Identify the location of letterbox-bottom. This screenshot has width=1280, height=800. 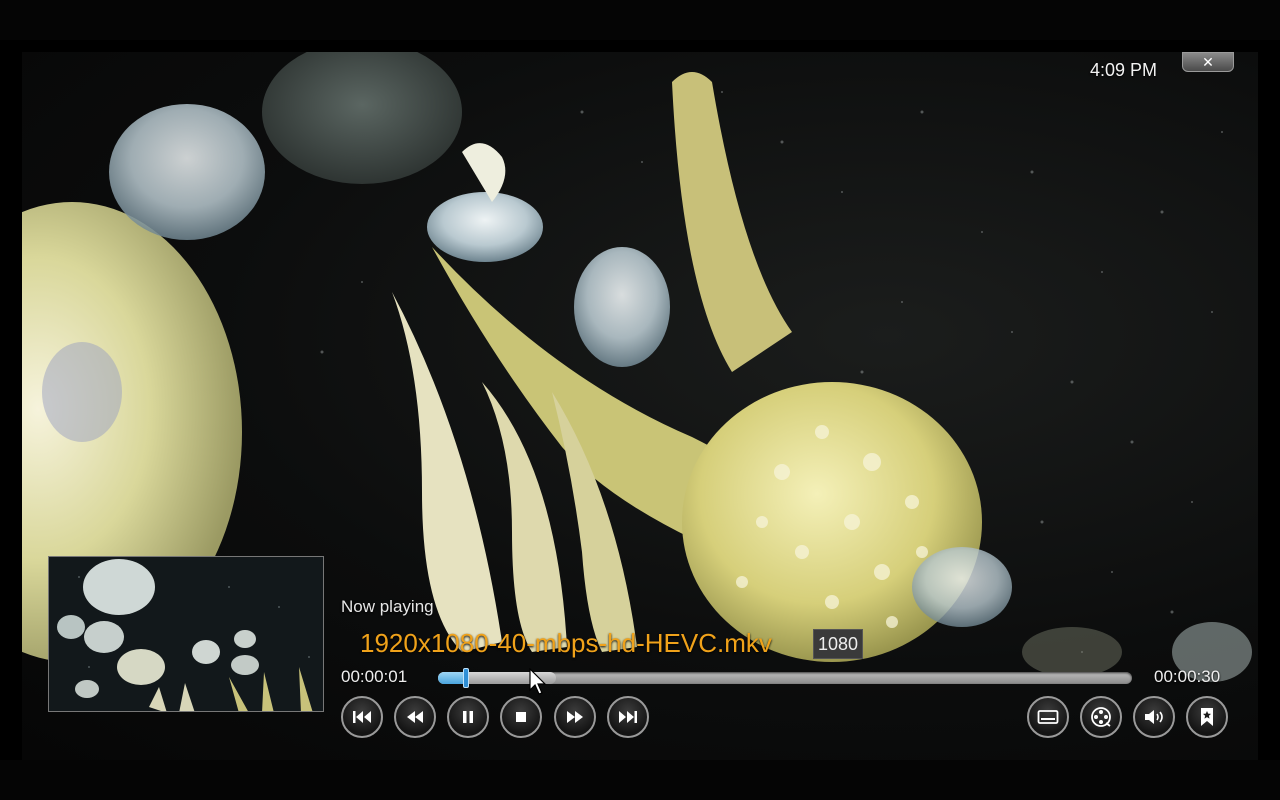
(640, 780).